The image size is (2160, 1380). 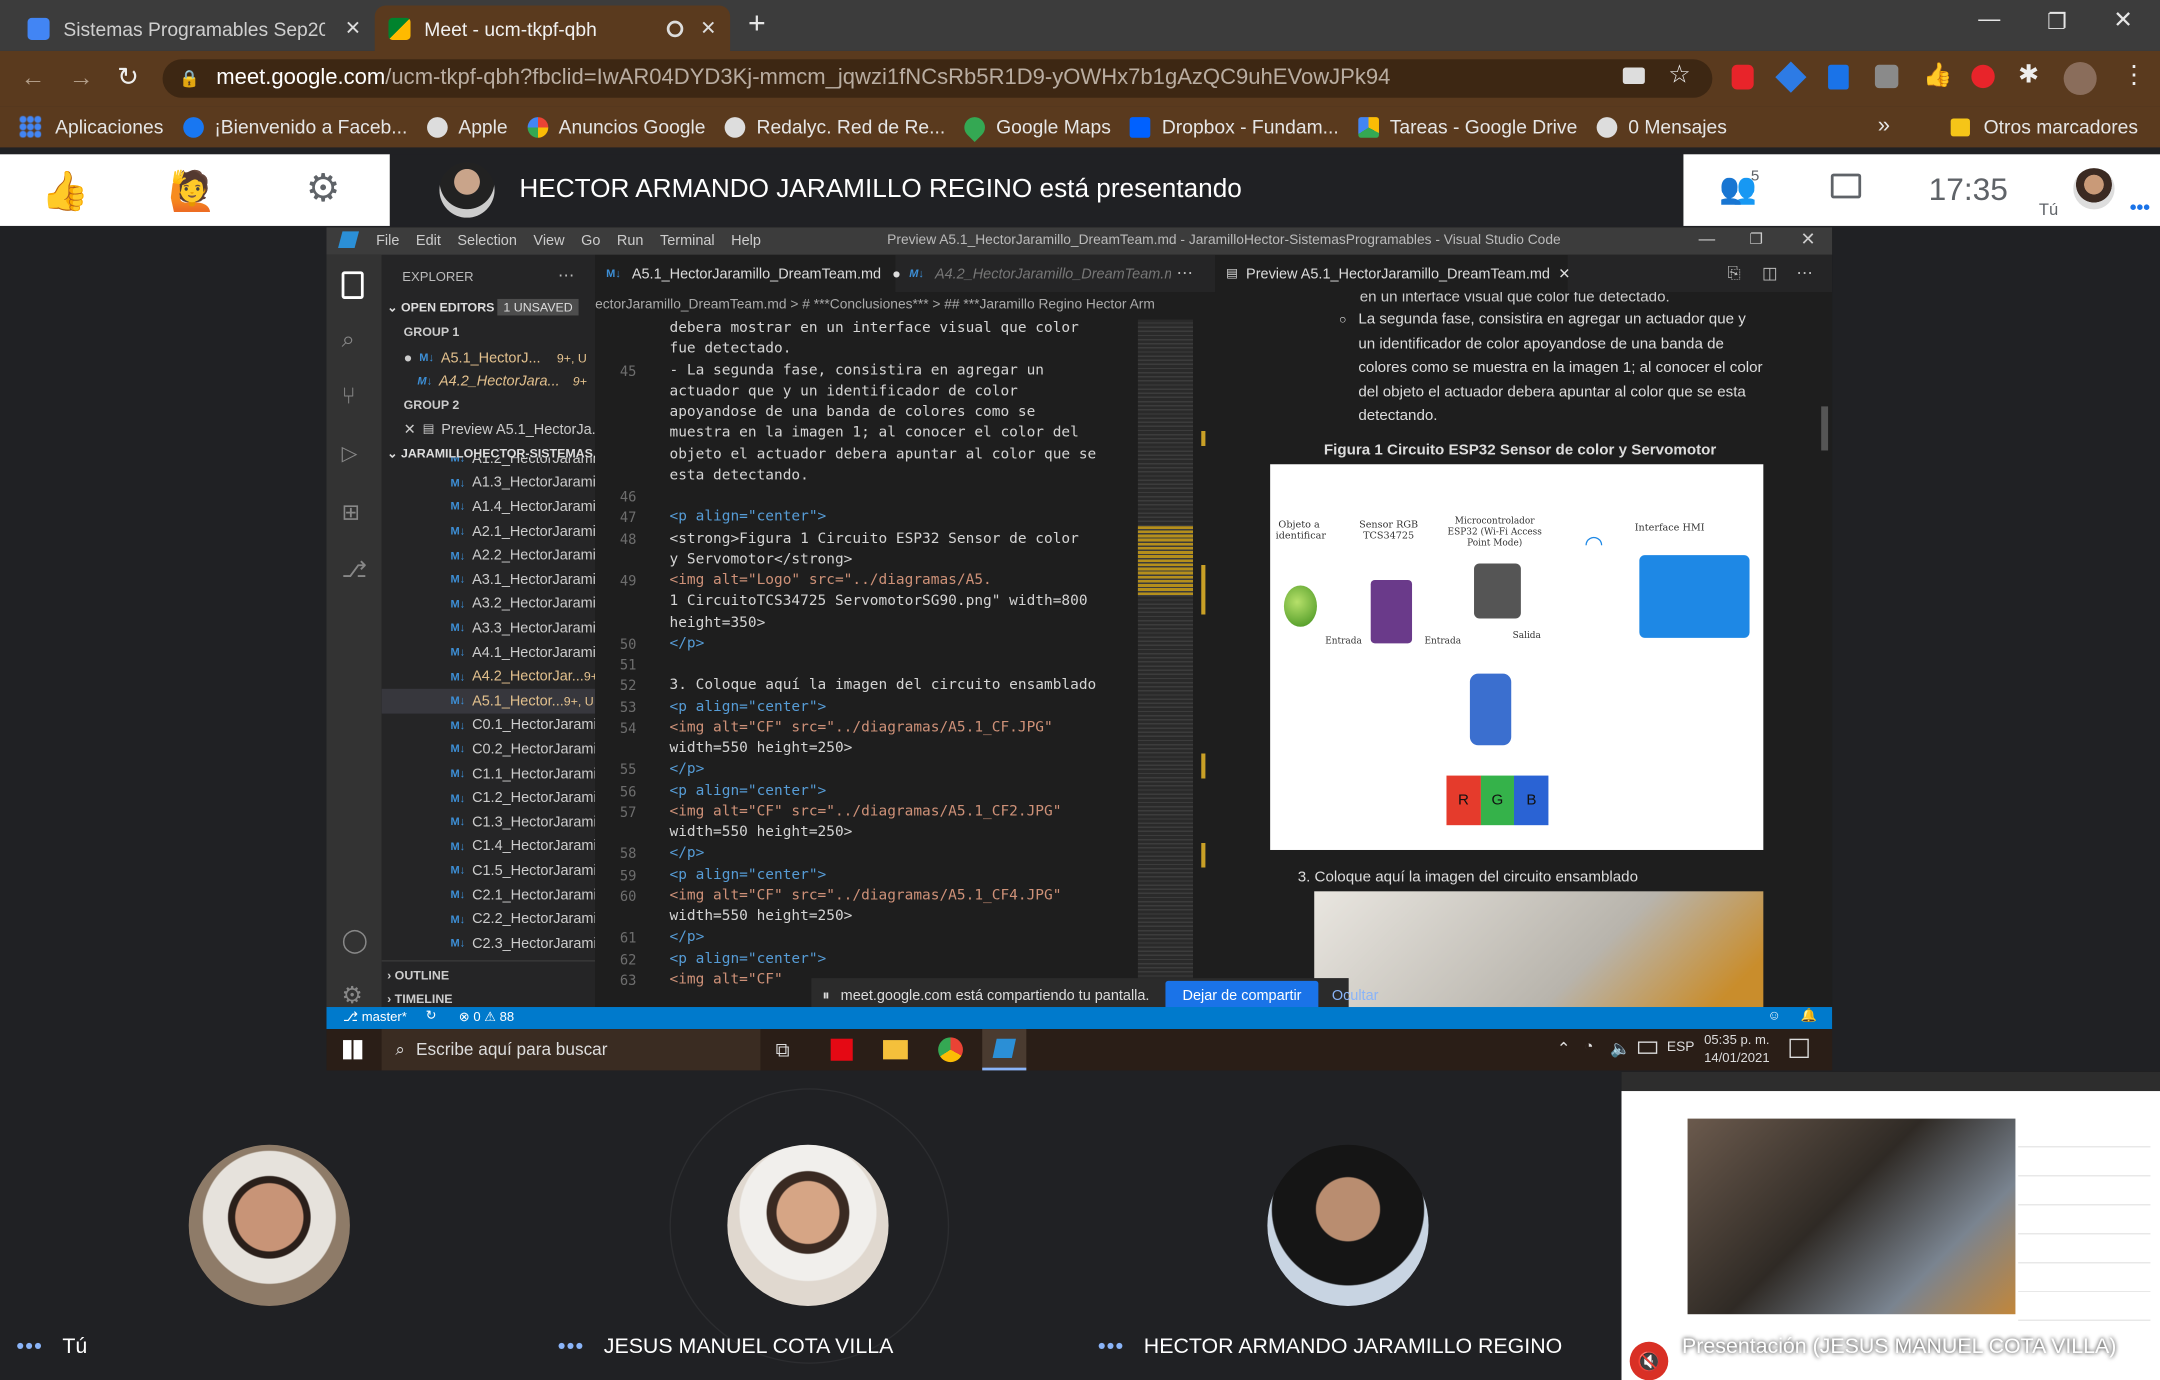 I want to click on tray-chevron-icon: ⌃, so click(x=1564, y=1048).